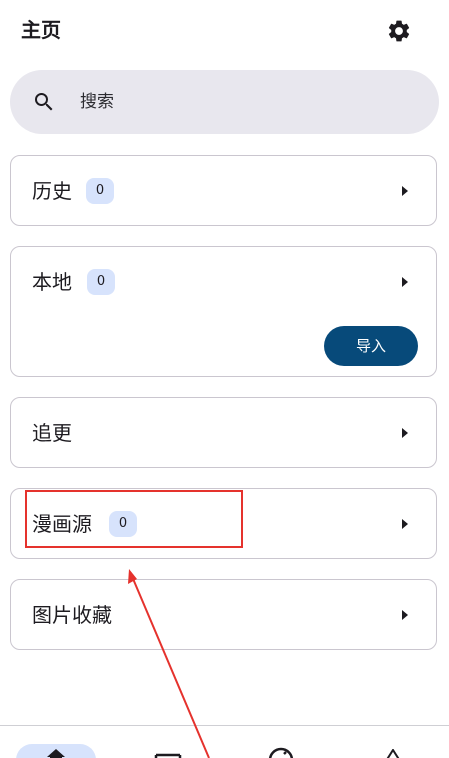 The width and height of the screenshot is (449, 758). I want to click on history-card: 历史 0, so click(223, 190).